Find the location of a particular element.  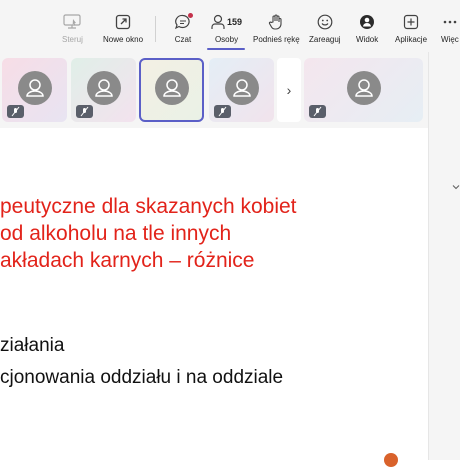

react-icon is located at coordinates (325, 22).